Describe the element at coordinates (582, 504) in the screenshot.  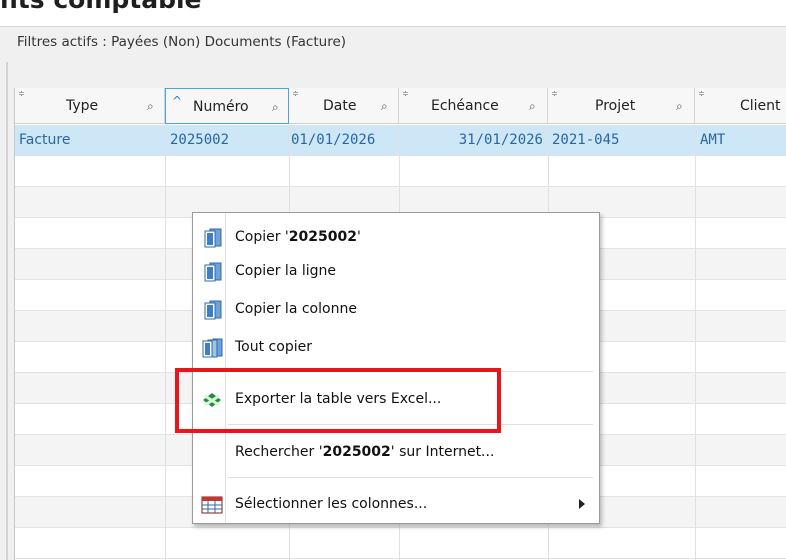
I see `submenu-arrow-icon` at that location.